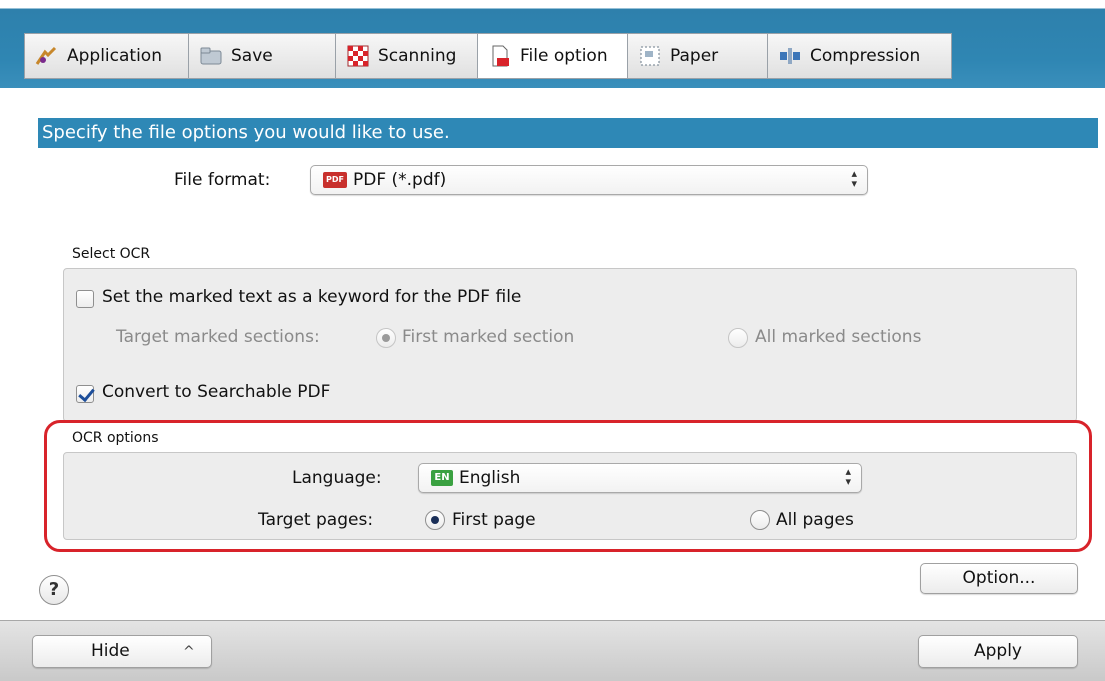 This screenshot has height=681, width=1105. Describe the element at coordinates (386, 338) in the screenshot. I see `first-marked-section-radio` at that location.